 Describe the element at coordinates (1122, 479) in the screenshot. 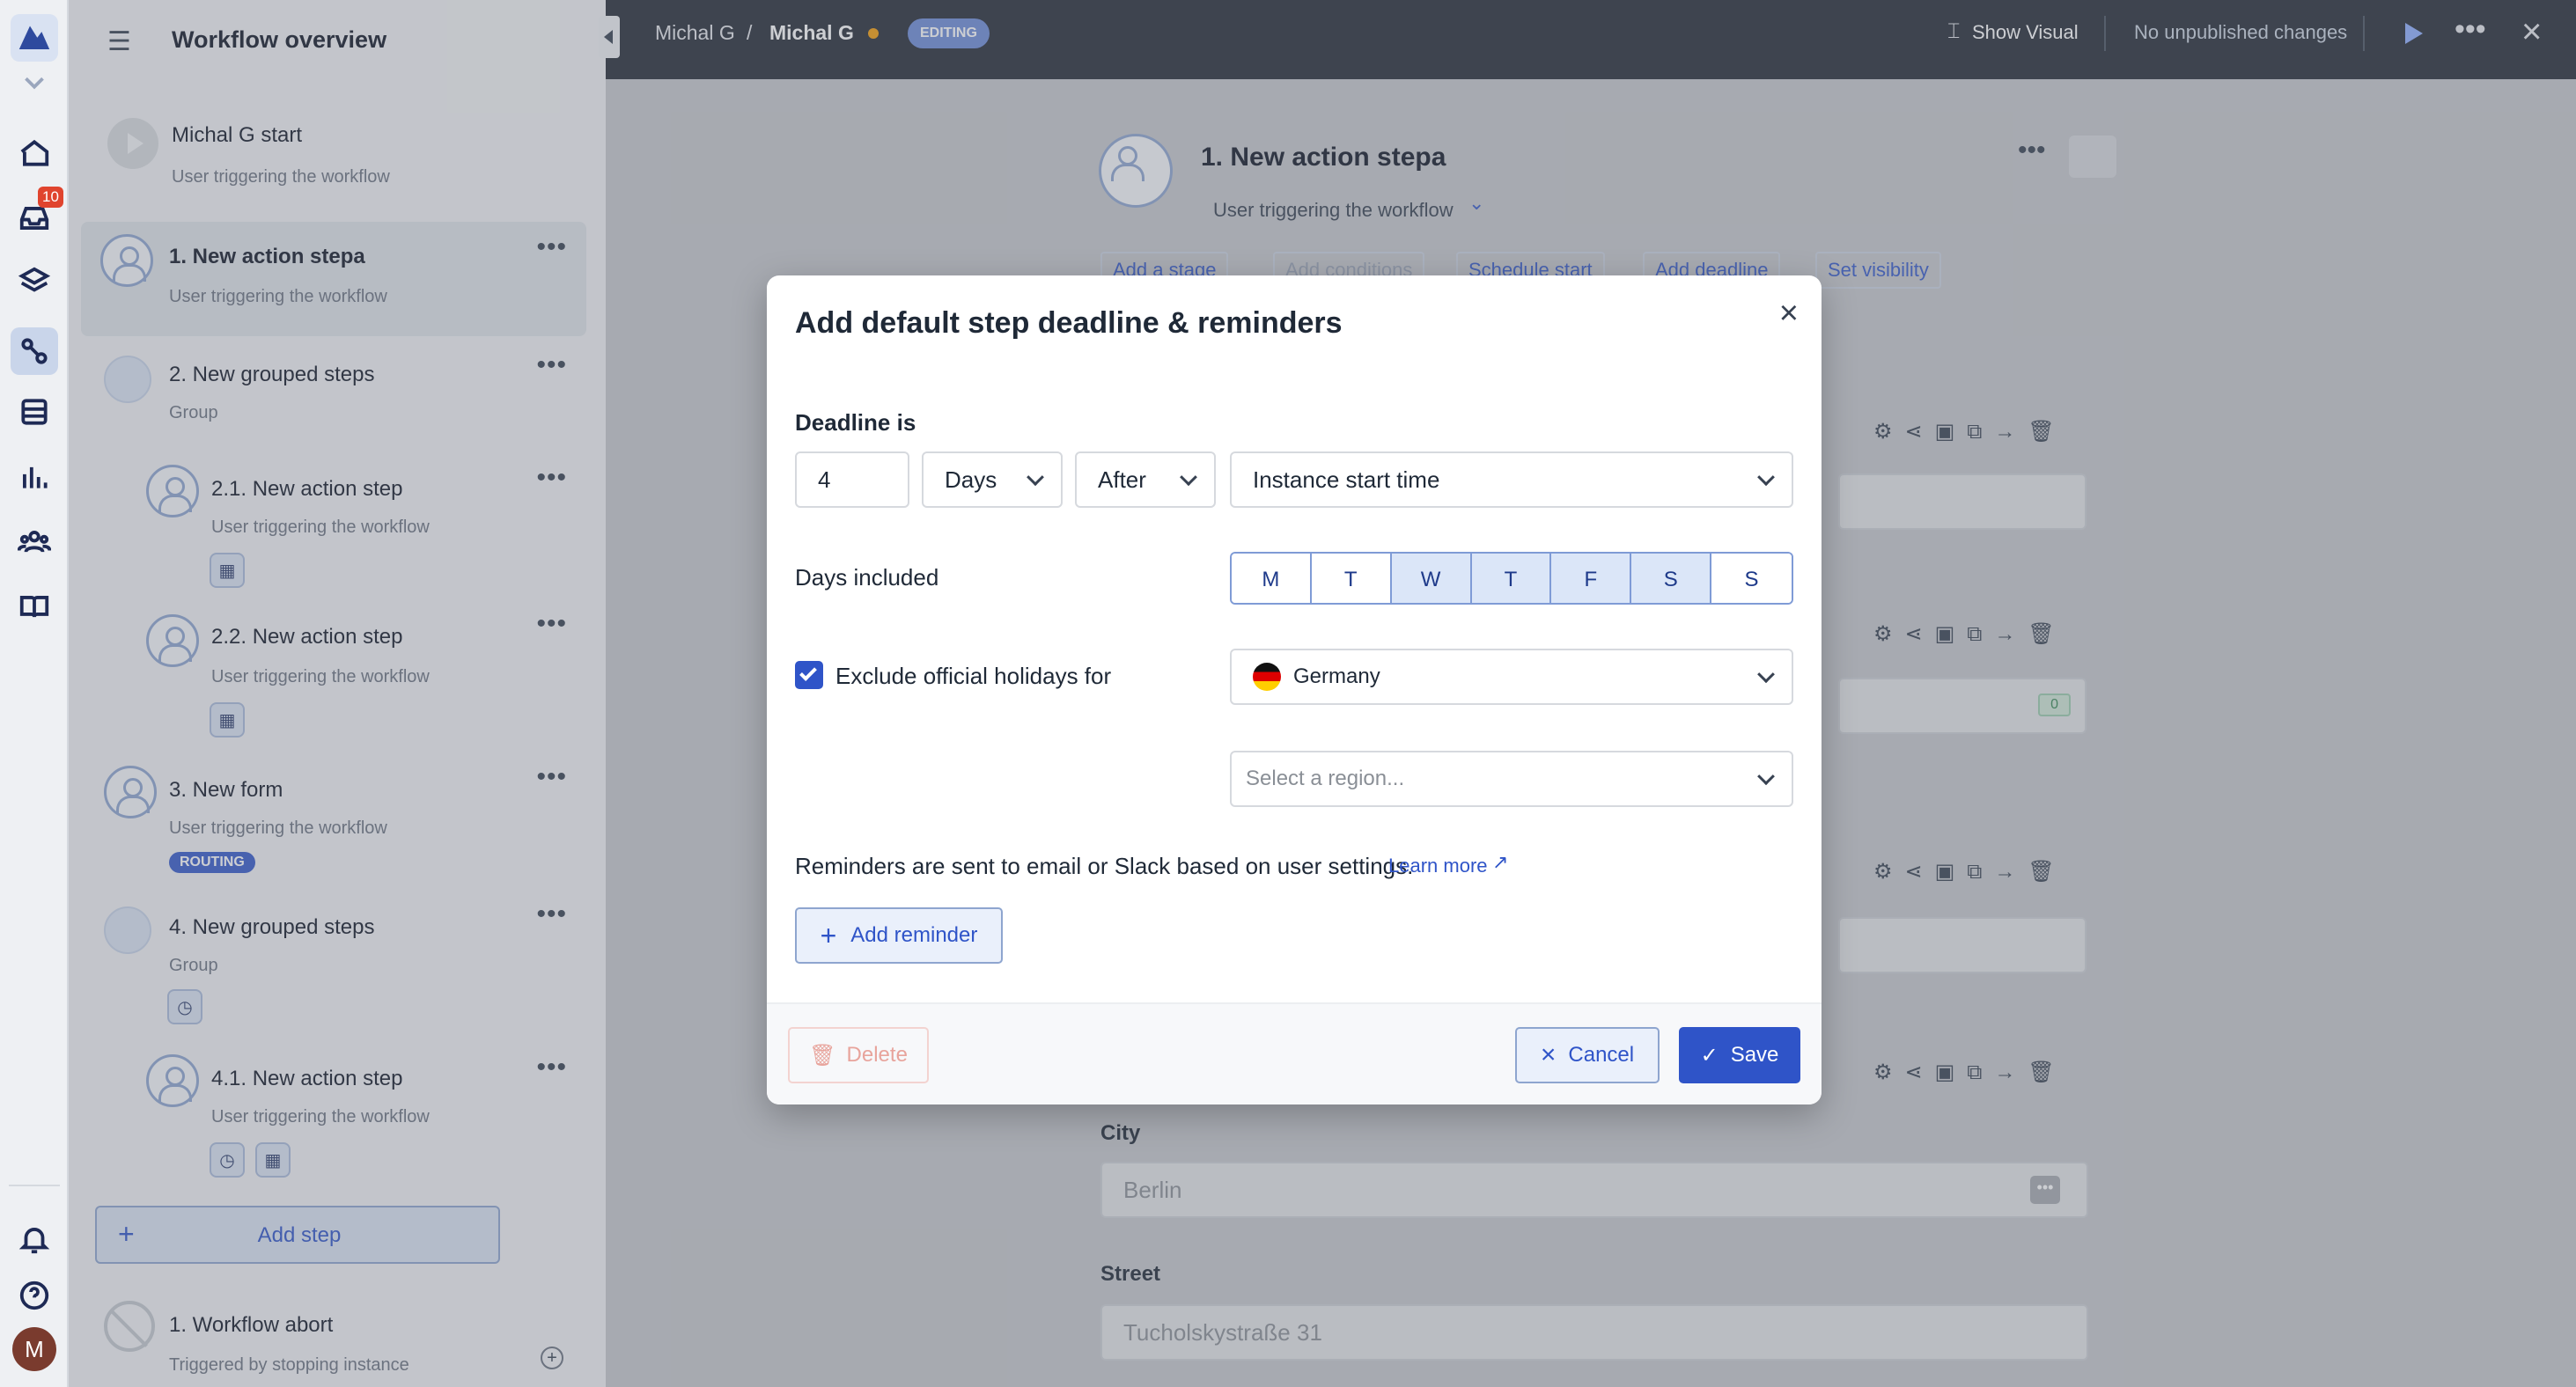

I see `relation-value: After` at that location.